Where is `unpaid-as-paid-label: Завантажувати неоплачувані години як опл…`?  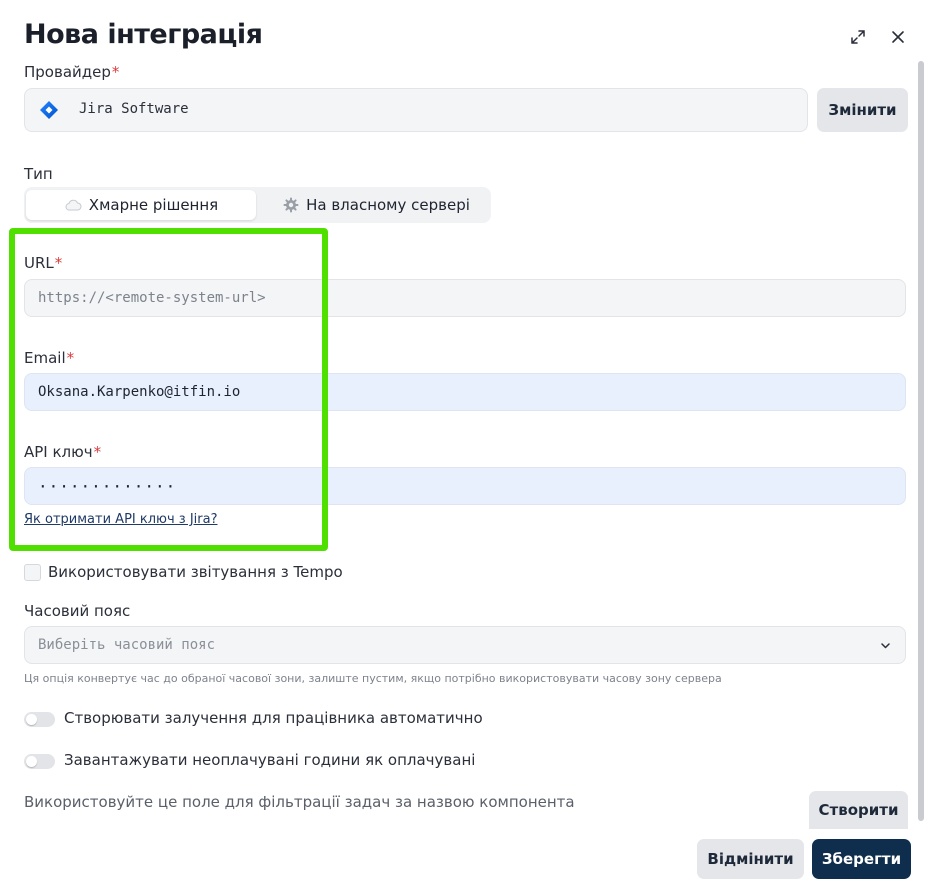
unpaid-as-paid-label: Завантажувати неоплачувані години як опл… is located at coordinates (270, 760).